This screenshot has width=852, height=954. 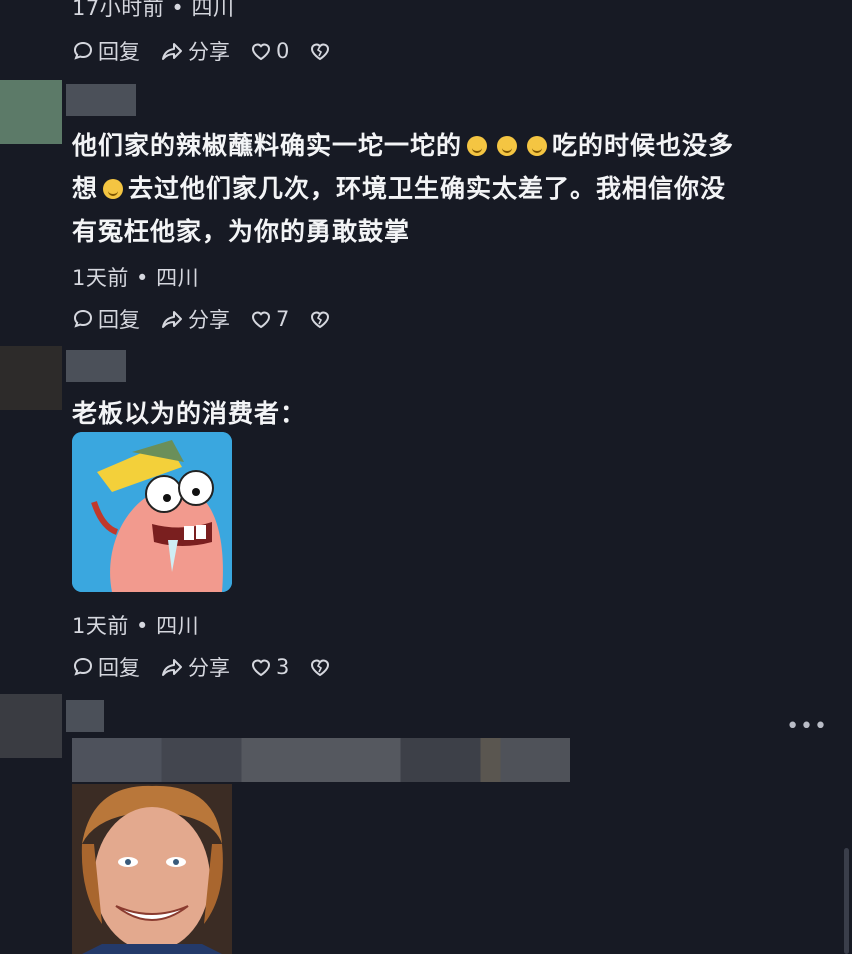 I want to click on photo-image, so click(x=152, y=869).